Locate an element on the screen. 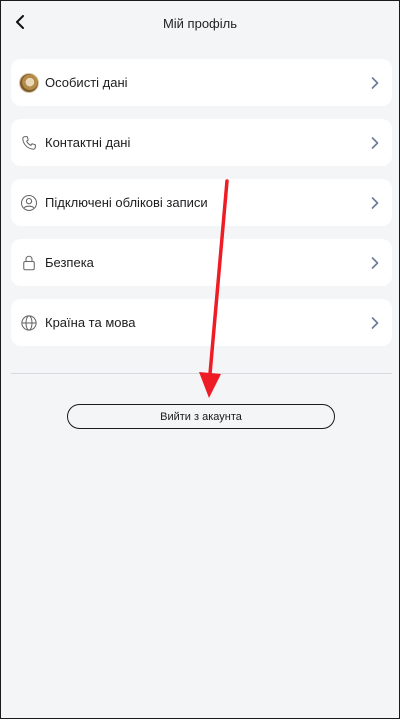 This screenshot has width=400, height=719. page-title: Мій профіль is located at coordinates (200, 23).